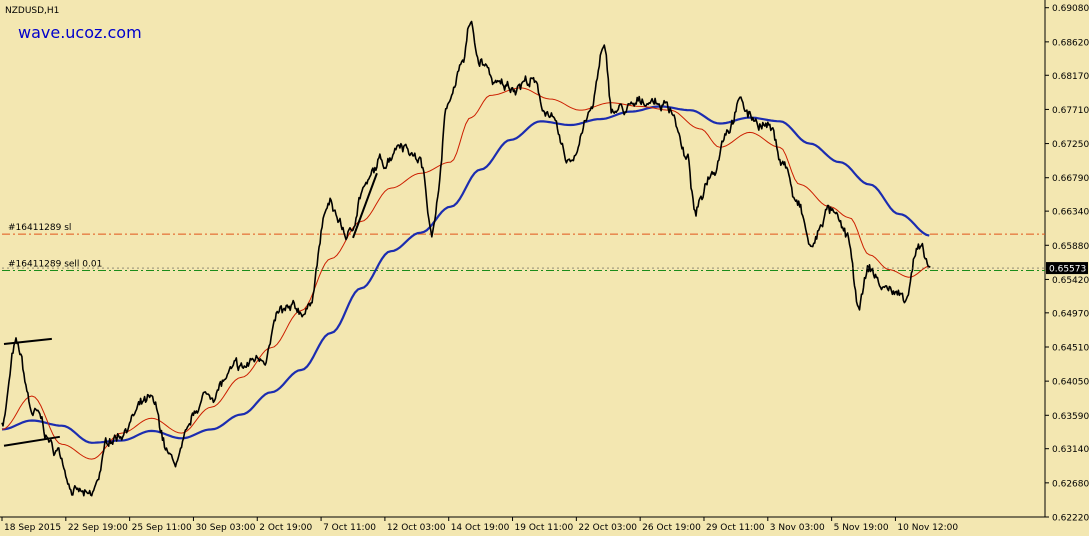 The width and height of the screenshot is (1089, 536). I want to click on x-tick-label: 14 Oct 19:00, so click(480, 528).